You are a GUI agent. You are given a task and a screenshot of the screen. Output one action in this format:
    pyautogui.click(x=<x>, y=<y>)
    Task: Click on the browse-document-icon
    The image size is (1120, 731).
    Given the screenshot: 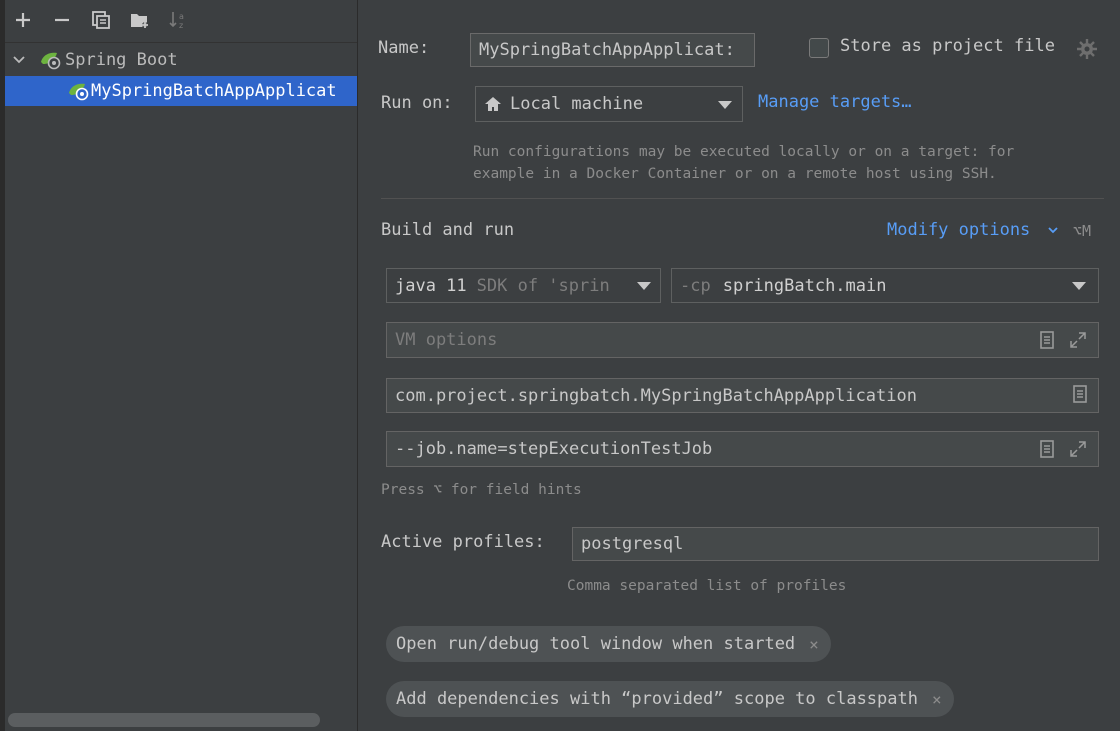 What is the action you would take?
    pyautogui.click(x=1080, y=394)
    